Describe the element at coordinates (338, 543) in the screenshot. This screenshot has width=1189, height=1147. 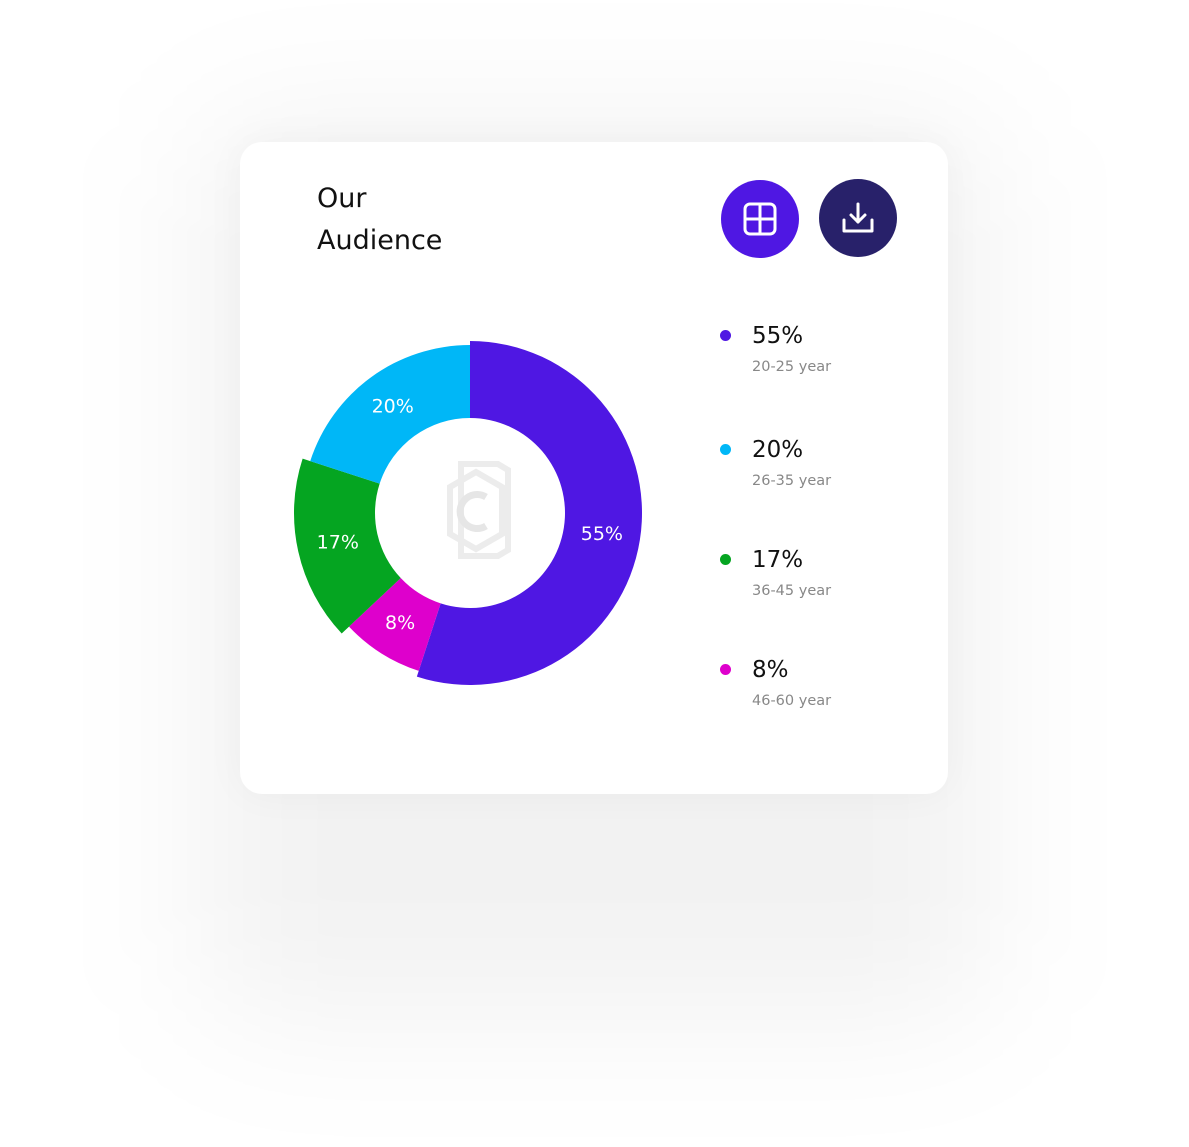
I see `slice-label: 17%` at that location.